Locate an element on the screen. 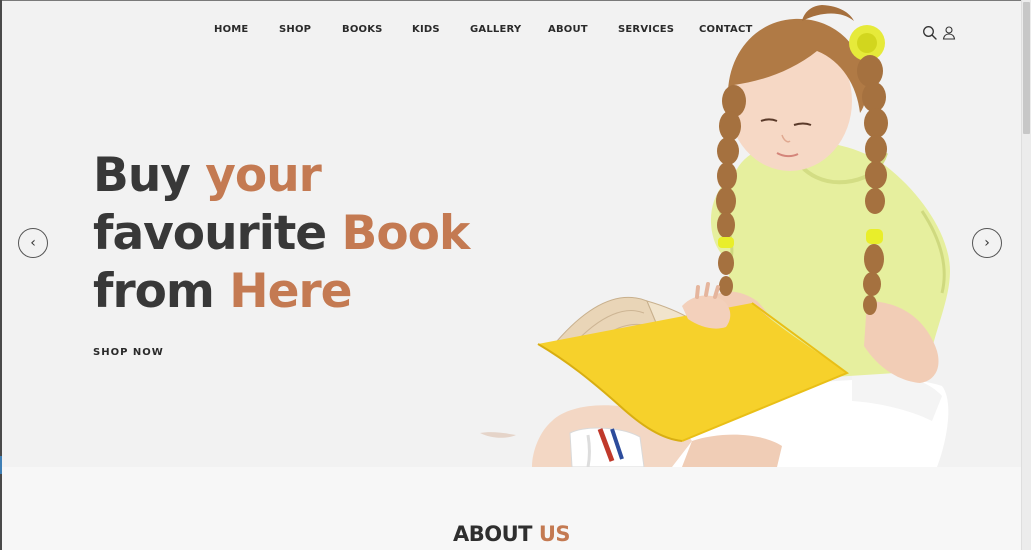  nav-item-gallery: GALLERY is located at coordinates (495, 29).